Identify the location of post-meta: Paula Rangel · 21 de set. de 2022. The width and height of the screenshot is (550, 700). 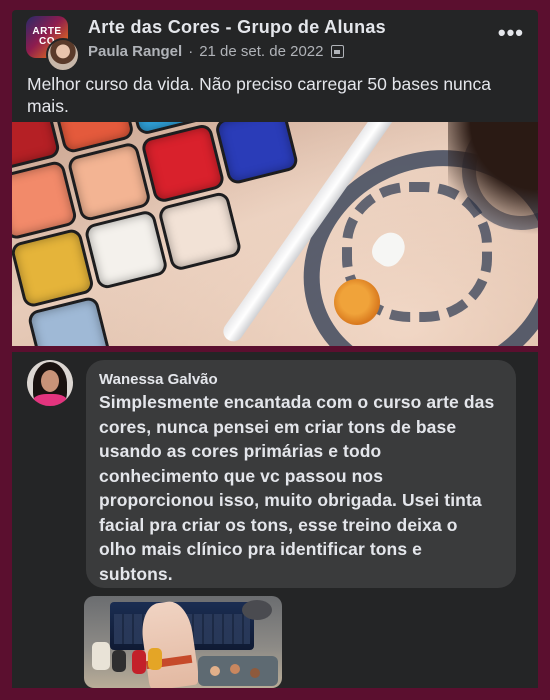
(216, 51).